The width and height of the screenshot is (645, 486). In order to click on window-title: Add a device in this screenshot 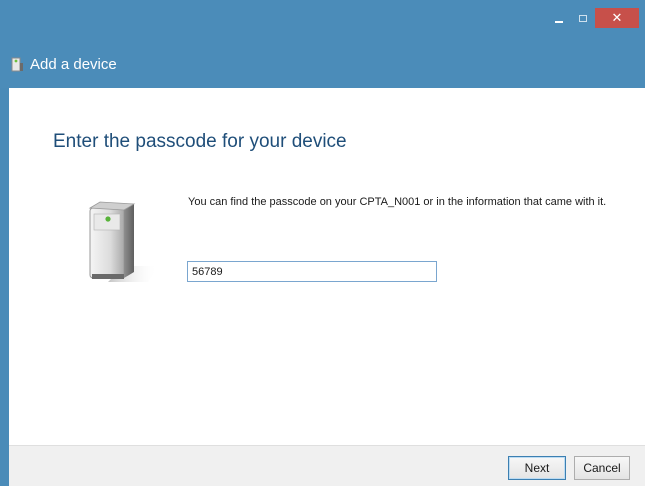, I will do `click(73, 64)`.